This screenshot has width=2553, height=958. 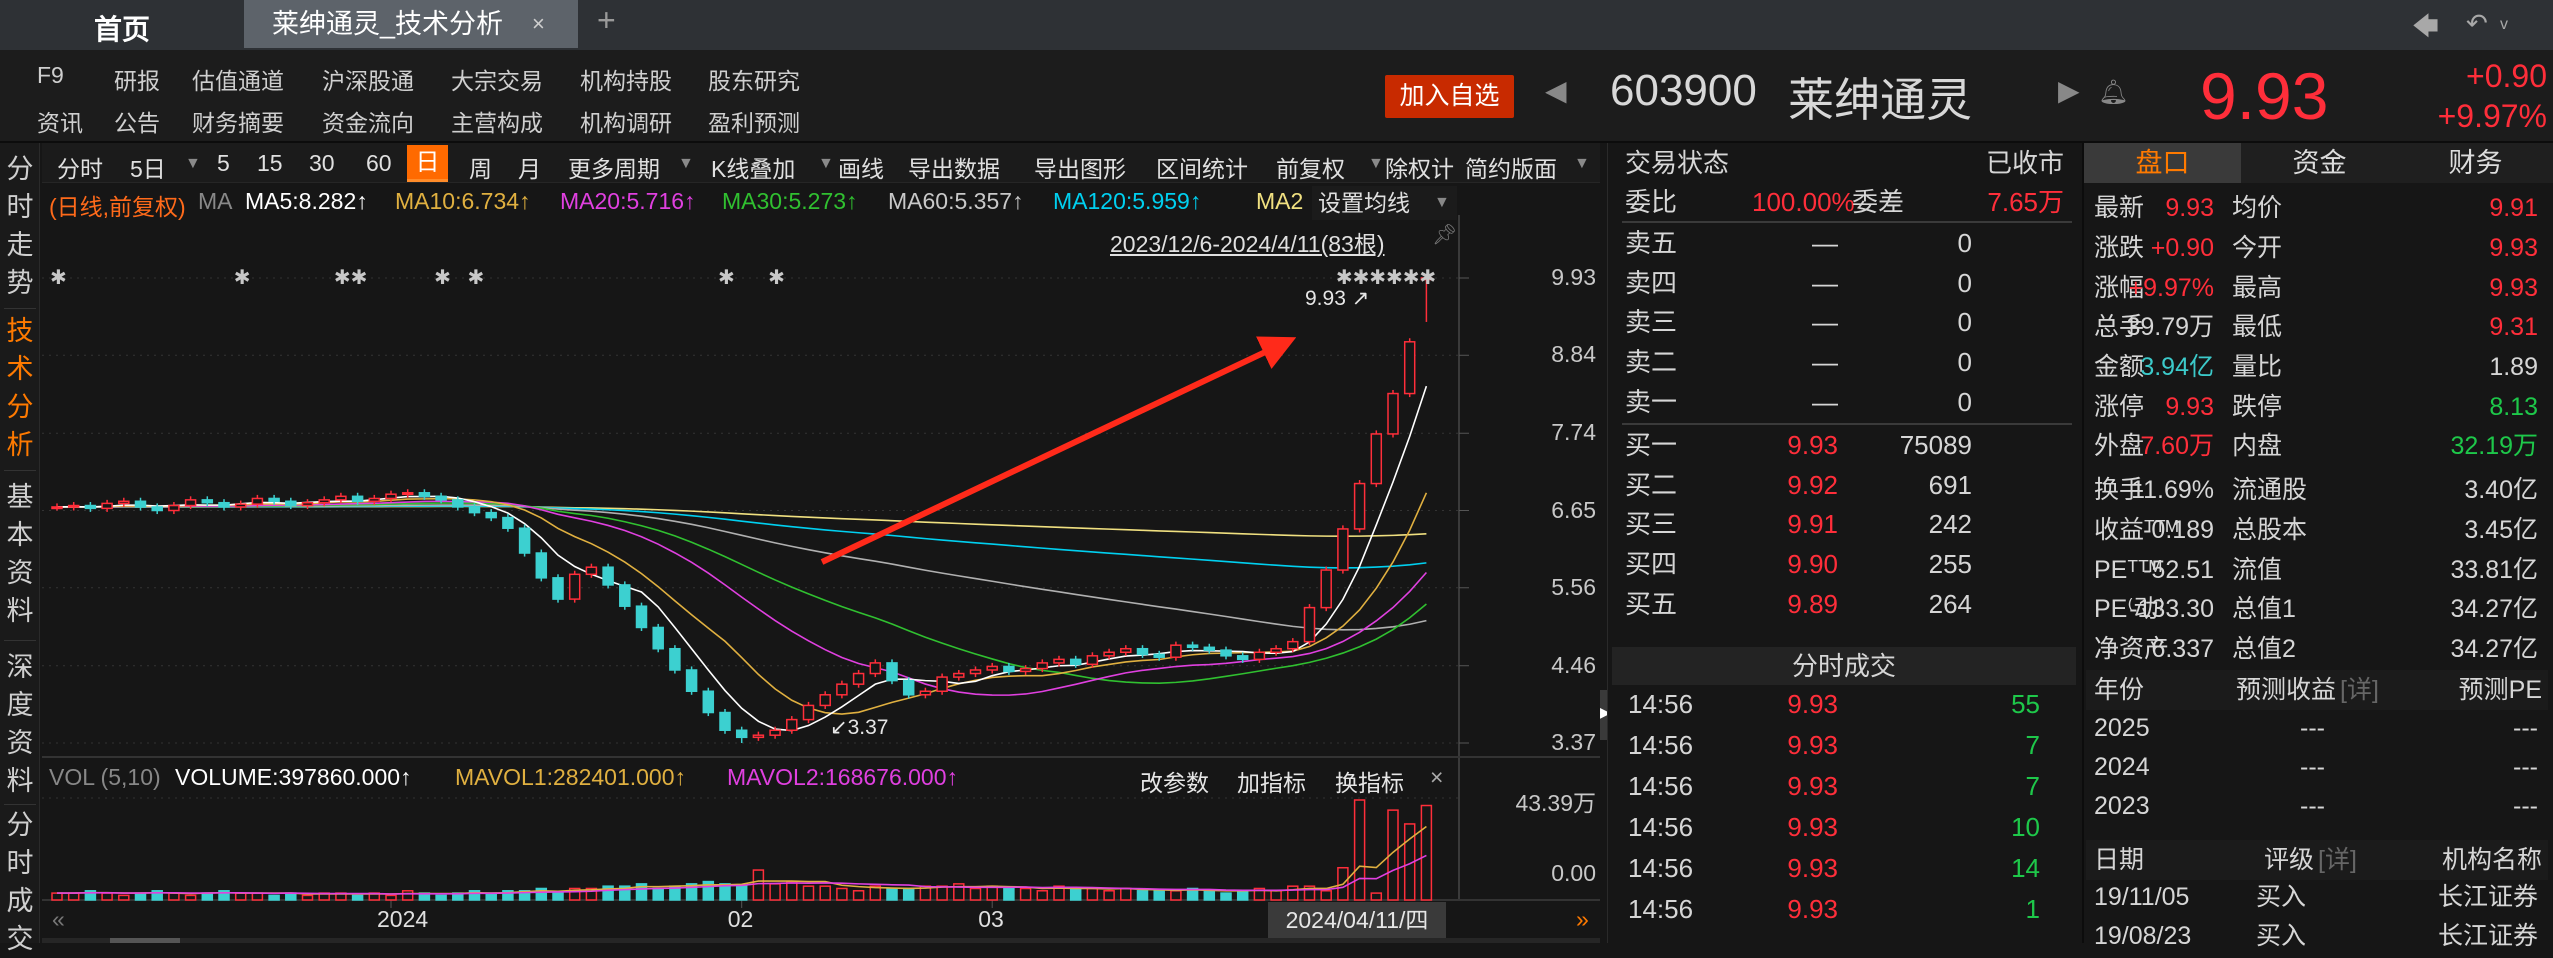 What do you see at coordinates (60, 121) in the screenshot?
I see `nav-link: 资讯` at bounding box center [60, 121].